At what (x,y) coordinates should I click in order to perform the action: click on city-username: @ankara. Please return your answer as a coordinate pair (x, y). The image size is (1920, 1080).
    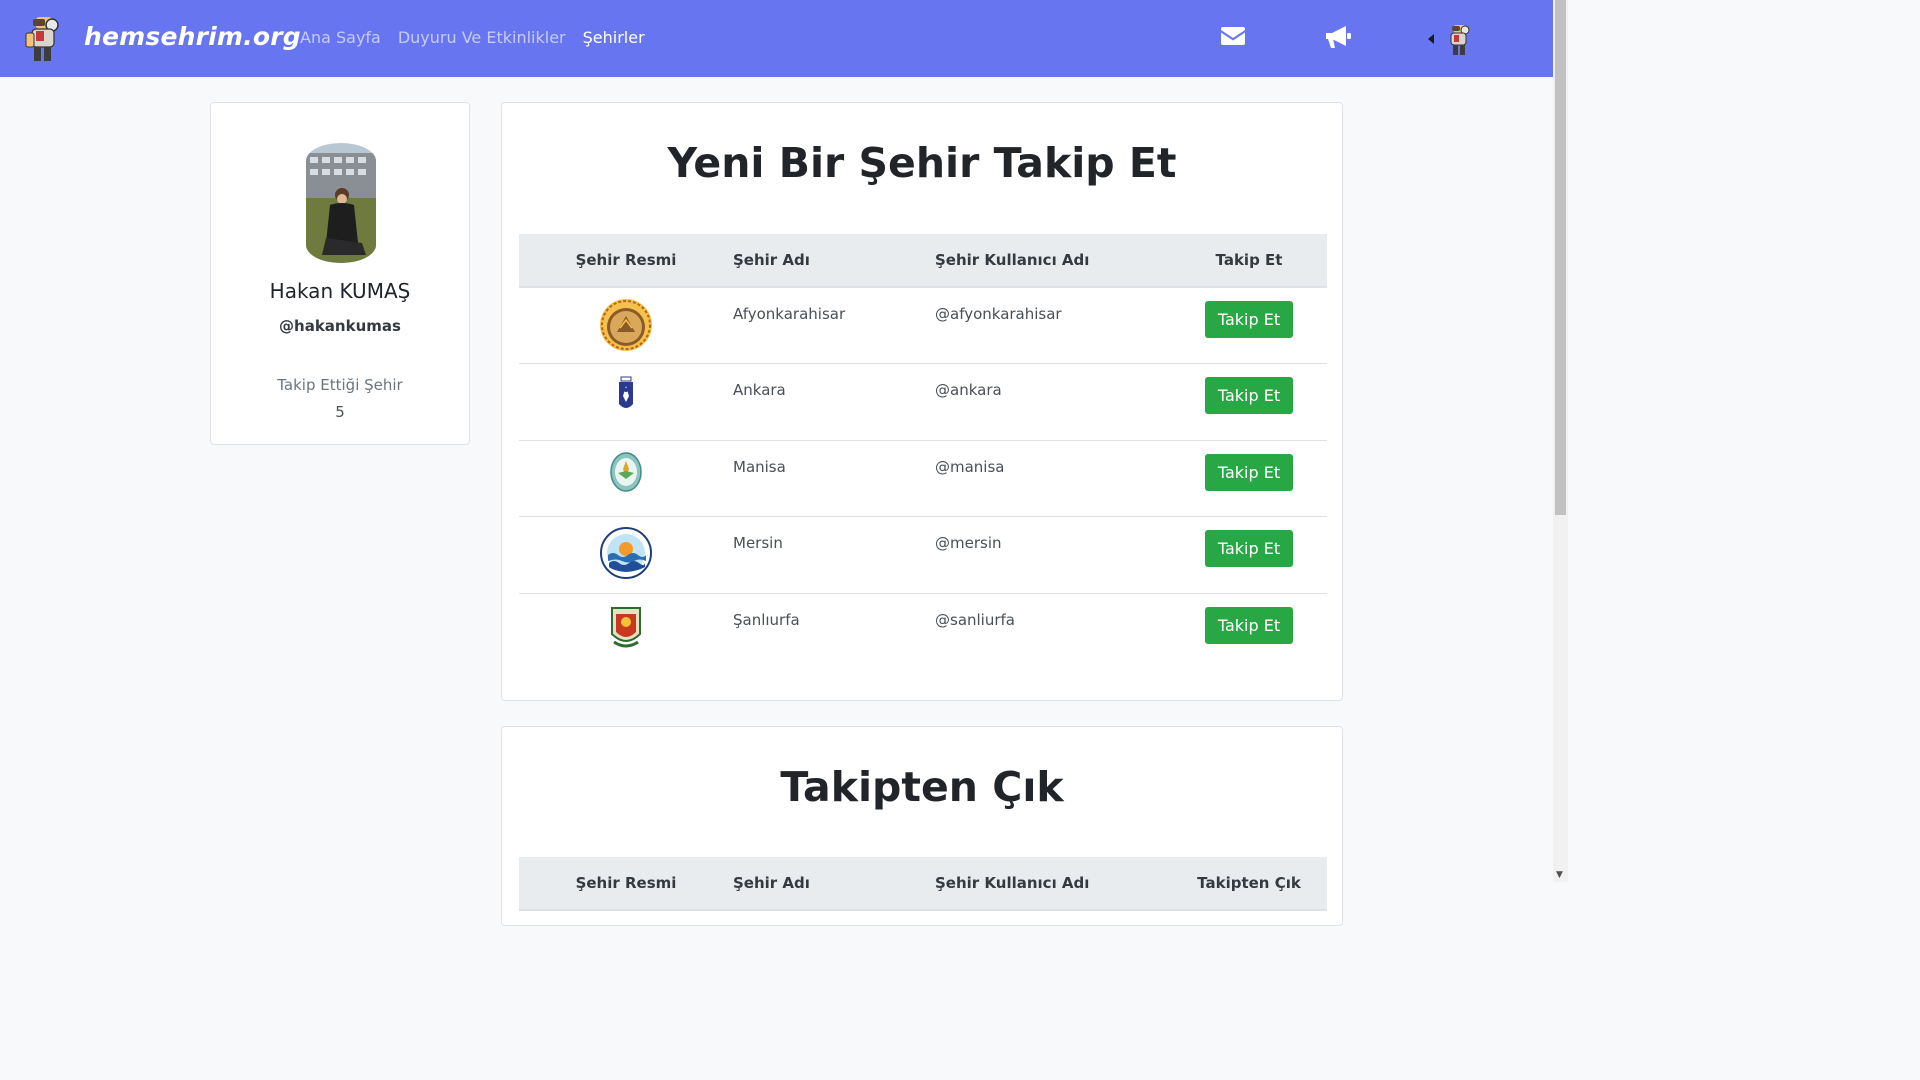
    Looking at the image, I should click on (968, 390).